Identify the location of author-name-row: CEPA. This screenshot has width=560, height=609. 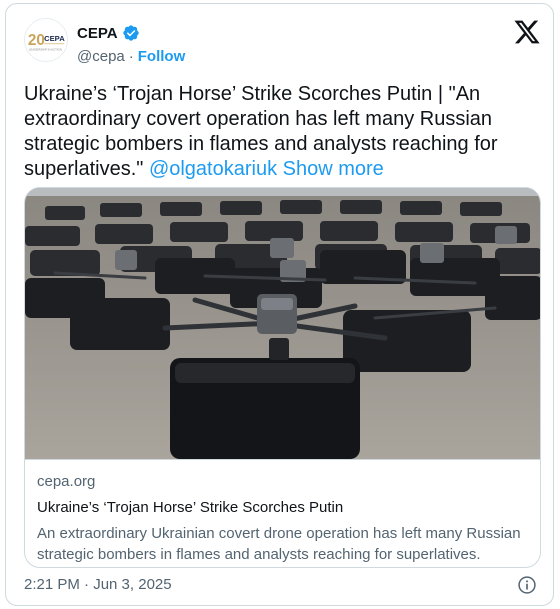
(108, 33).